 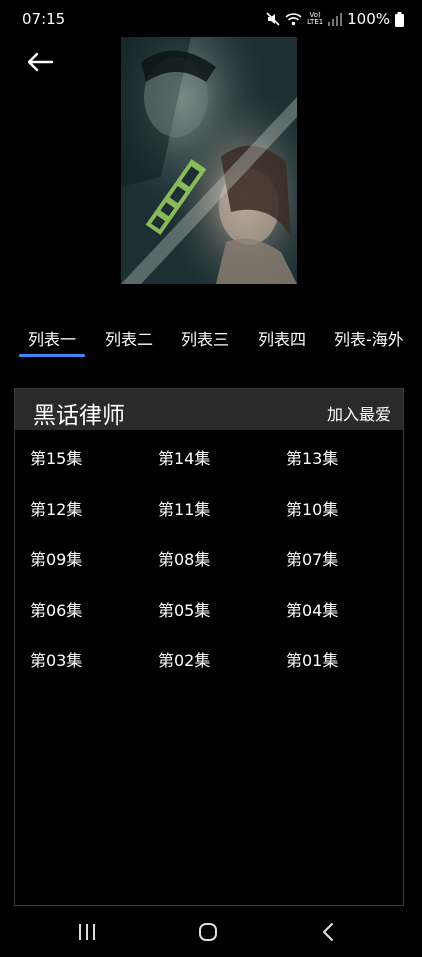 I want to click on episode-item: 第13集, so click(x=312, y=457).